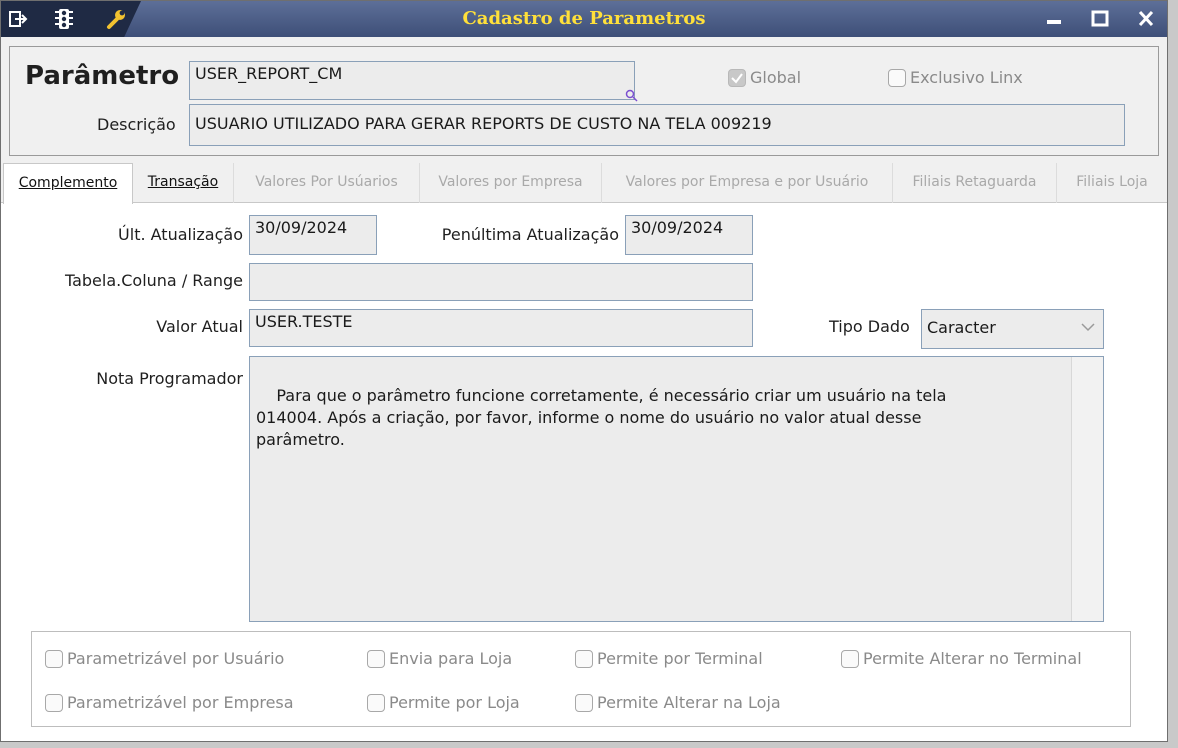  What do you see at coordinates (376, 658) in the screenshot?
I see `envia-loja-box` at bounding box center [376, 658].